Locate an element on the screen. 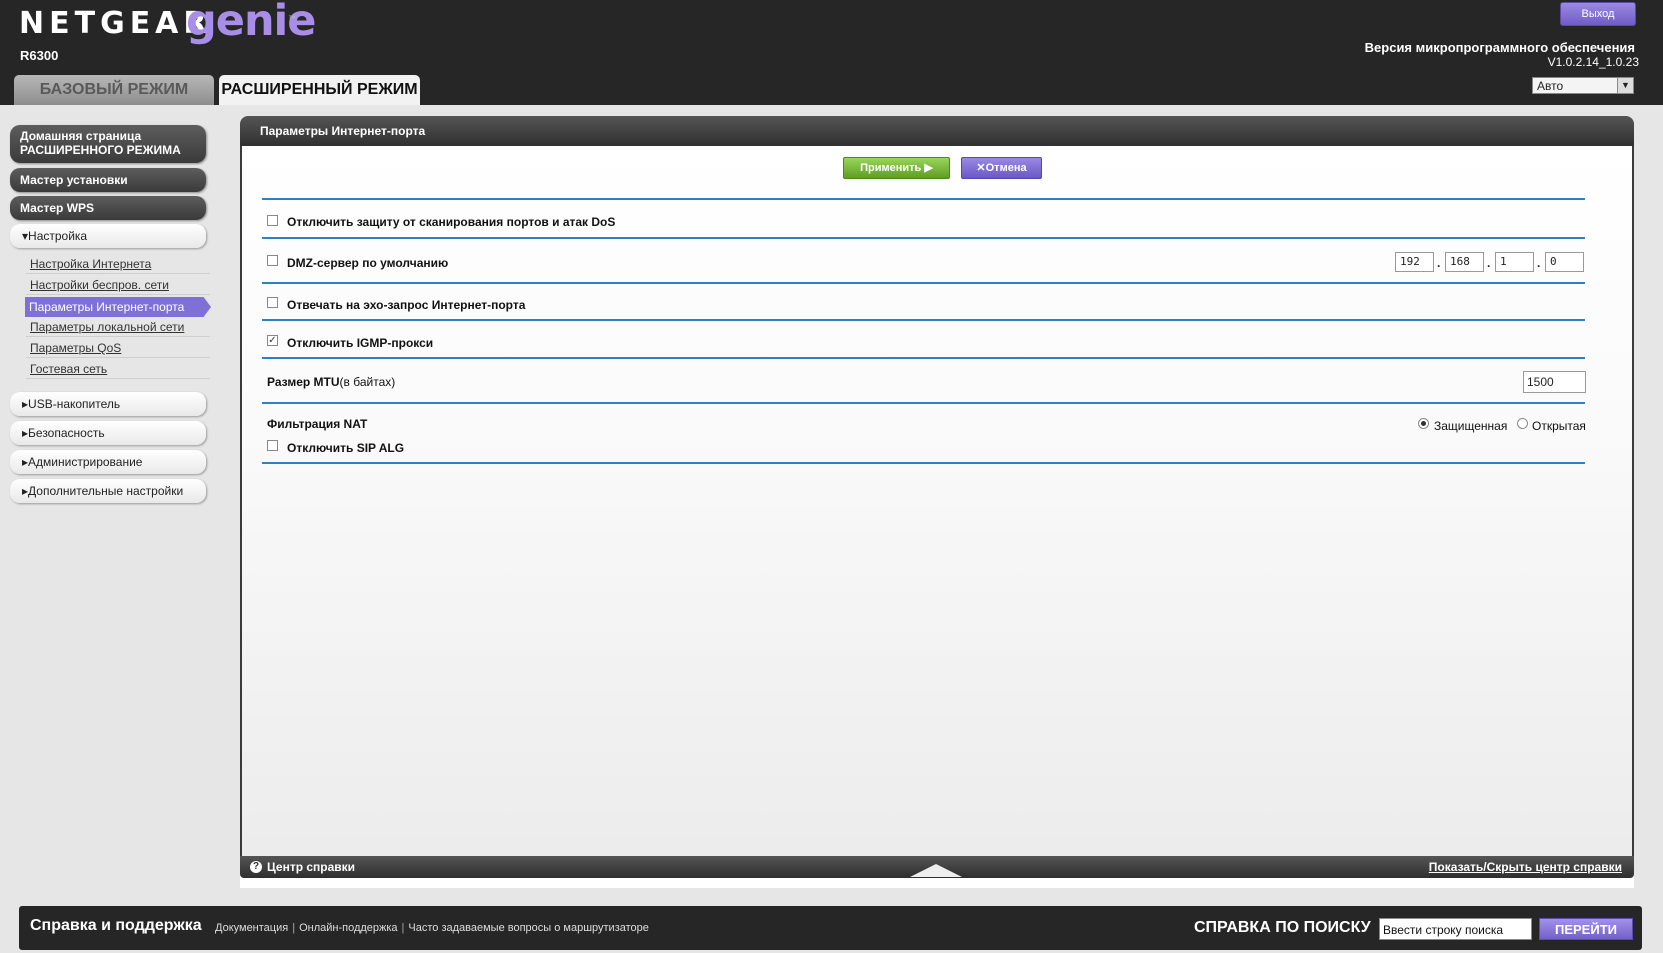  mtu-unit: (в байтах) is located at coordinates (367, 382).